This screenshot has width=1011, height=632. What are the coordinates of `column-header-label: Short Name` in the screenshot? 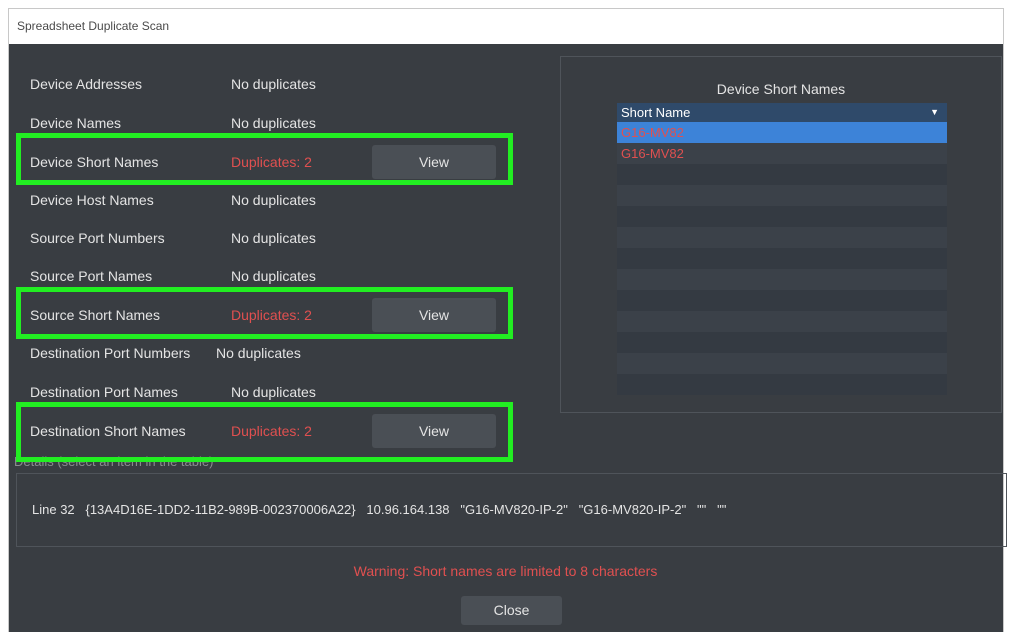 It's located at (656, 112).